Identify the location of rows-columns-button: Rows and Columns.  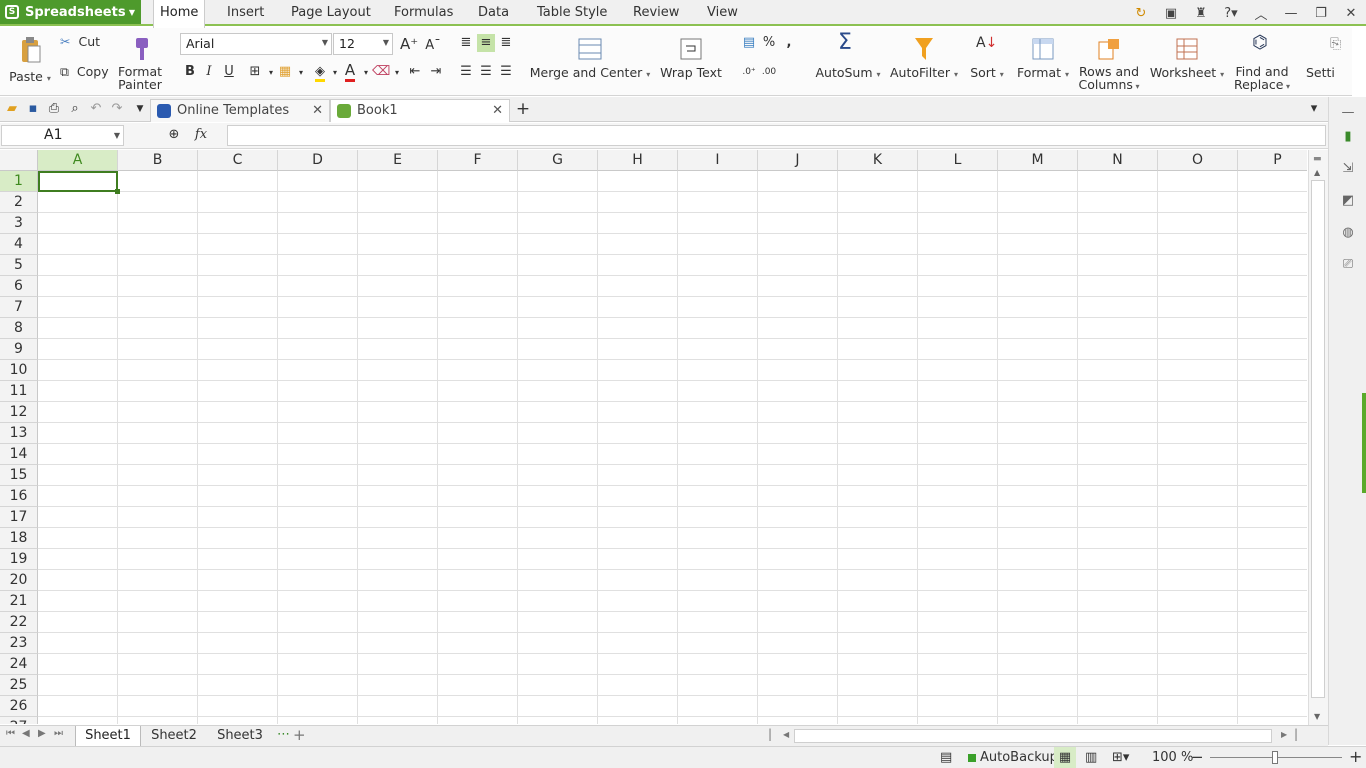
(1109, 62).